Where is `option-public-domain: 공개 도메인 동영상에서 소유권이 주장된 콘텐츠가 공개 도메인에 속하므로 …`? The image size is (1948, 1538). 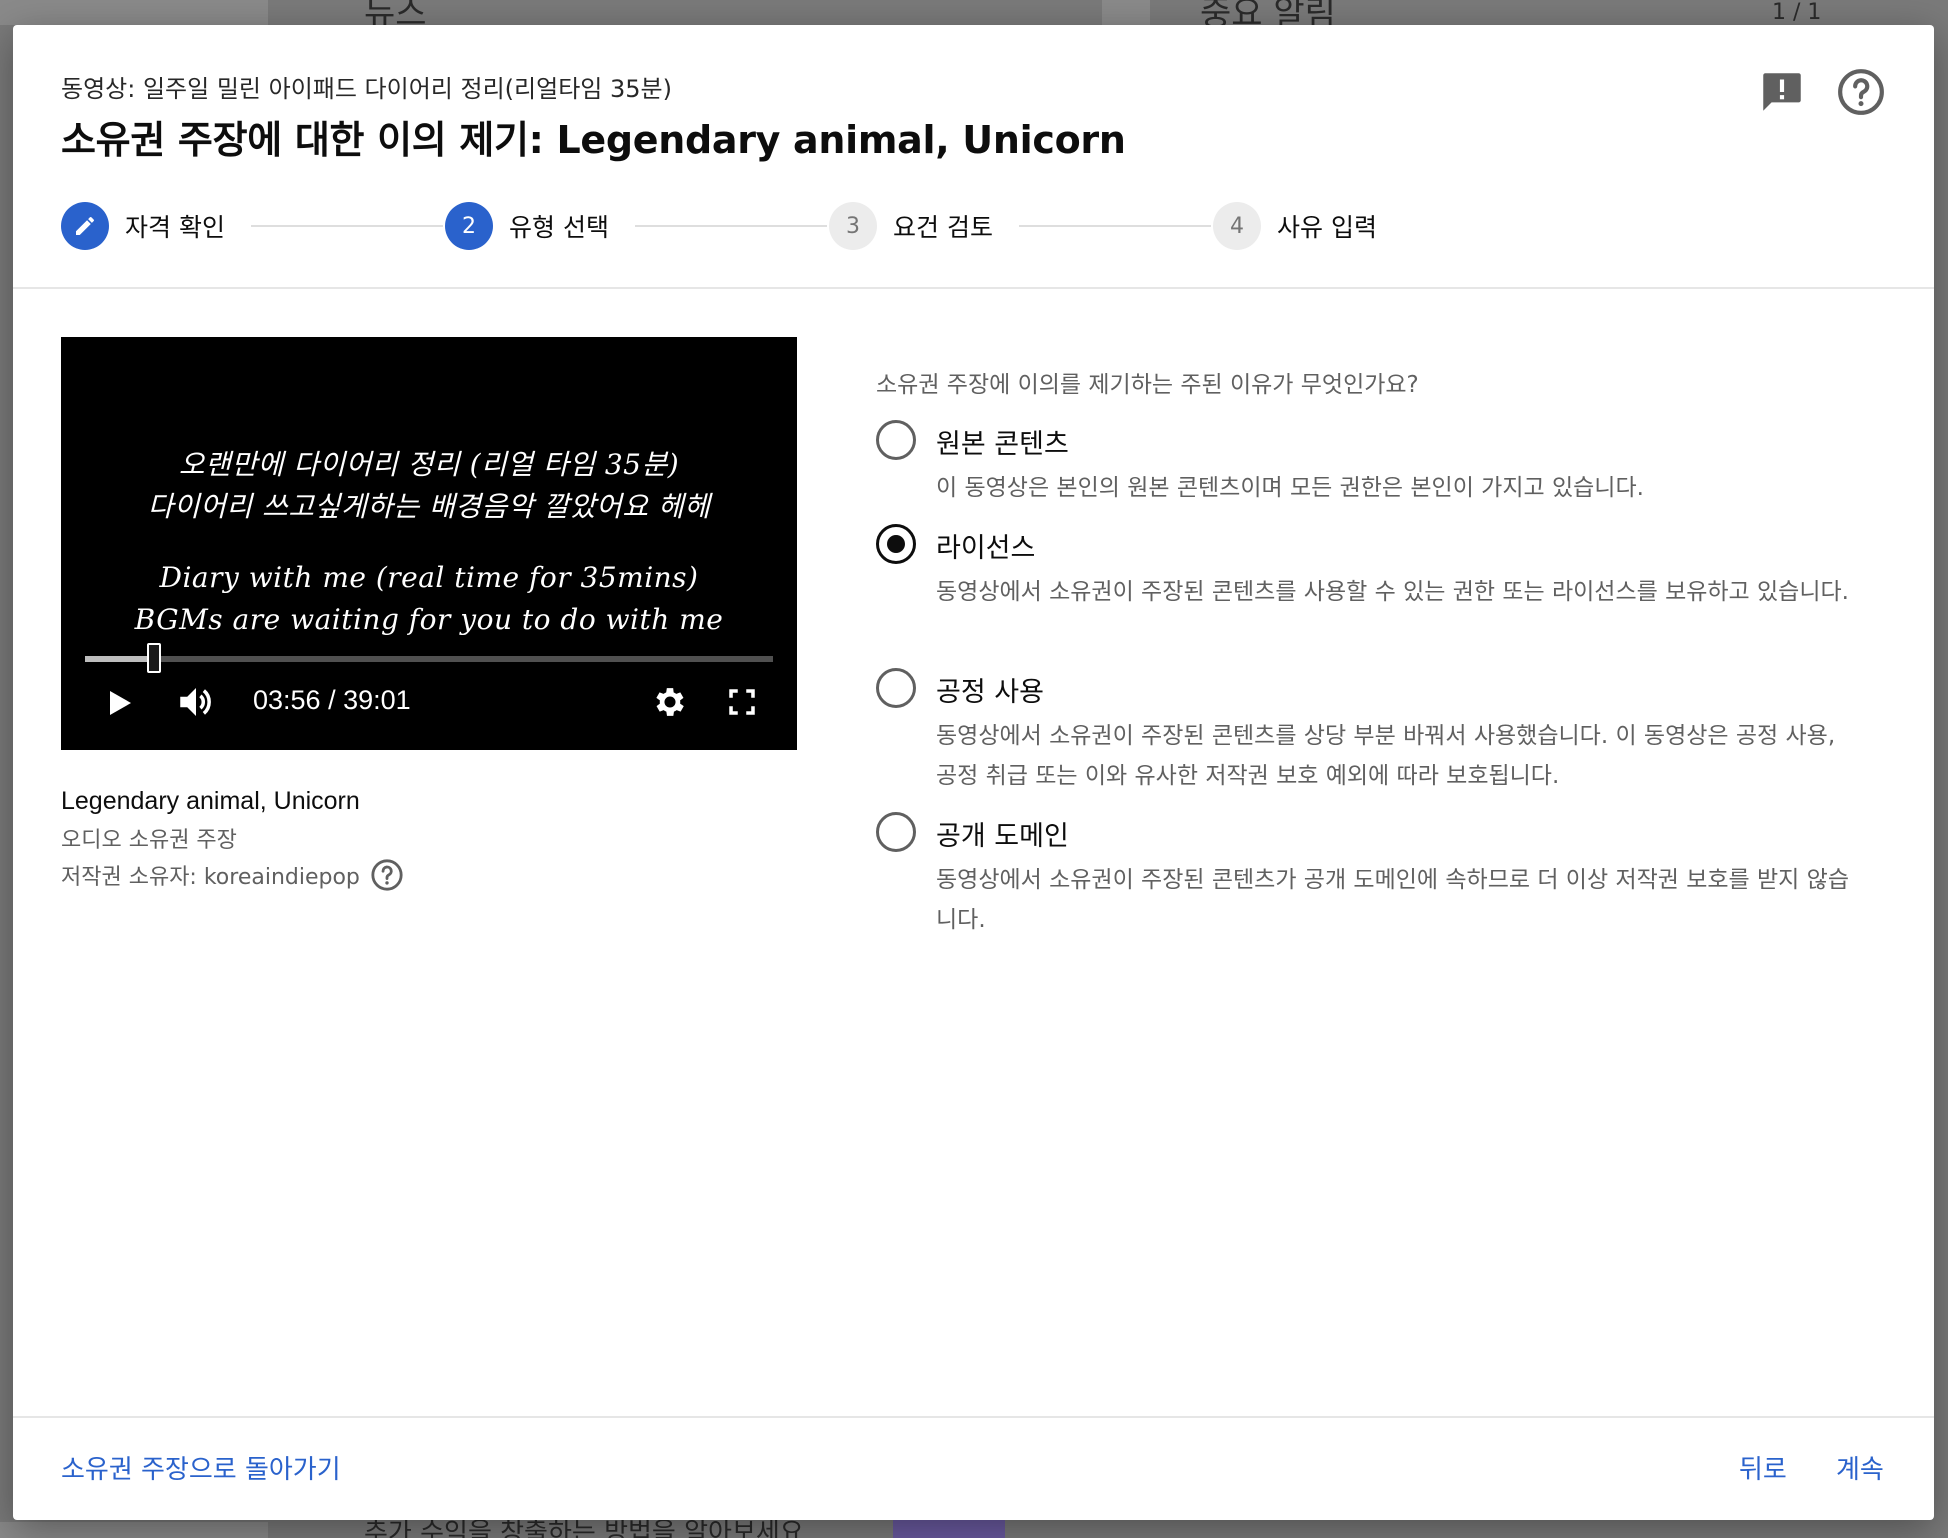 option-public-domain: 공개 도메인 동영상에서 소유권이 주장된 콘텐츠가 공개 도메인에 속하므로 … is located at coordinates (1366, 872).